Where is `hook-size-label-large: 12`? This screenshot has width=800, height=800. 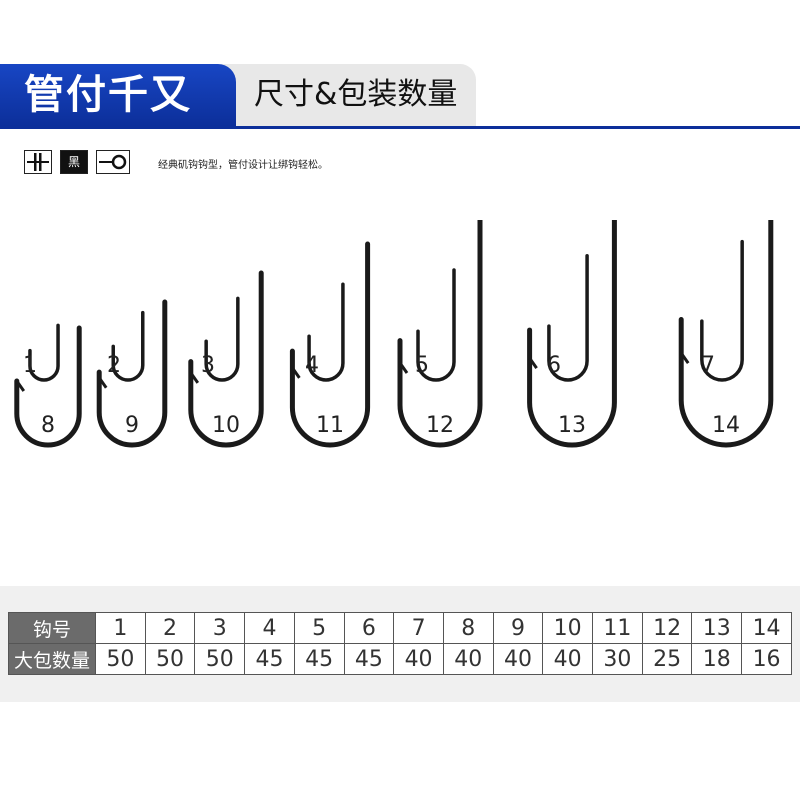
hook-size-label-large: 12 is located at coordinates (440, 425).